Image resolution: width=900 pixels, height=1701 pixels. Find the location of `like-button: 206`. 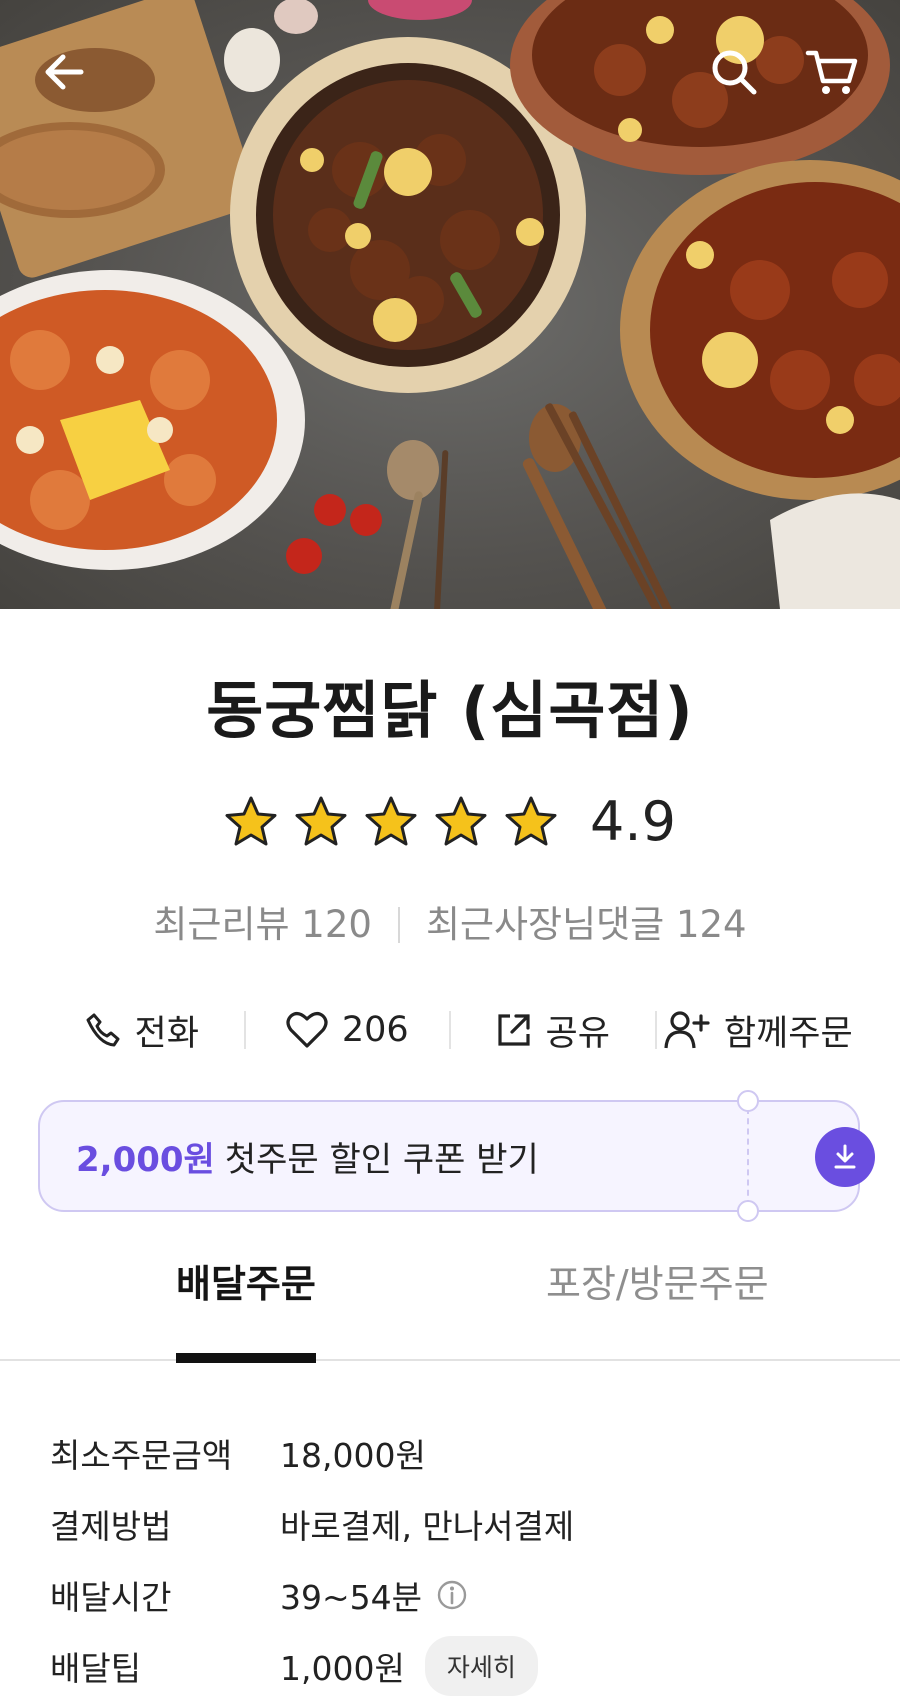

like-button: 206 is located at coordinates (348, 1030).